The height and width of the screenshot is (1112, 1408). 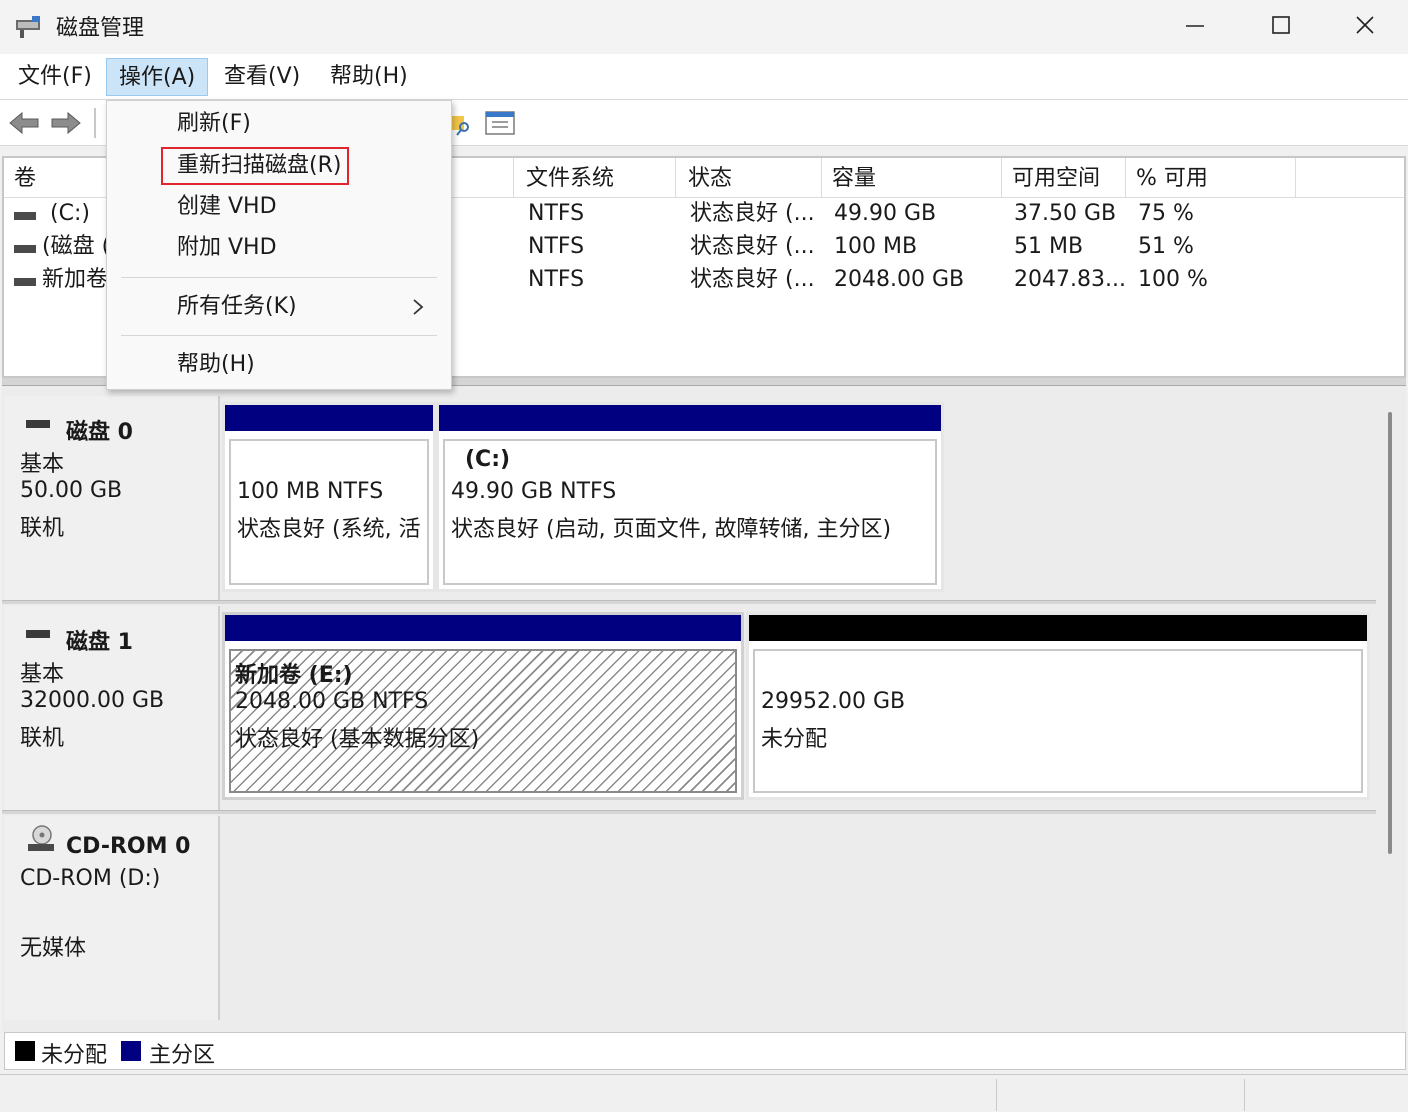 What do you see at coordinates (704, 27) in the screenshot?
I see `title-bar: 磁盘管理` at bounding box center [704, 27].